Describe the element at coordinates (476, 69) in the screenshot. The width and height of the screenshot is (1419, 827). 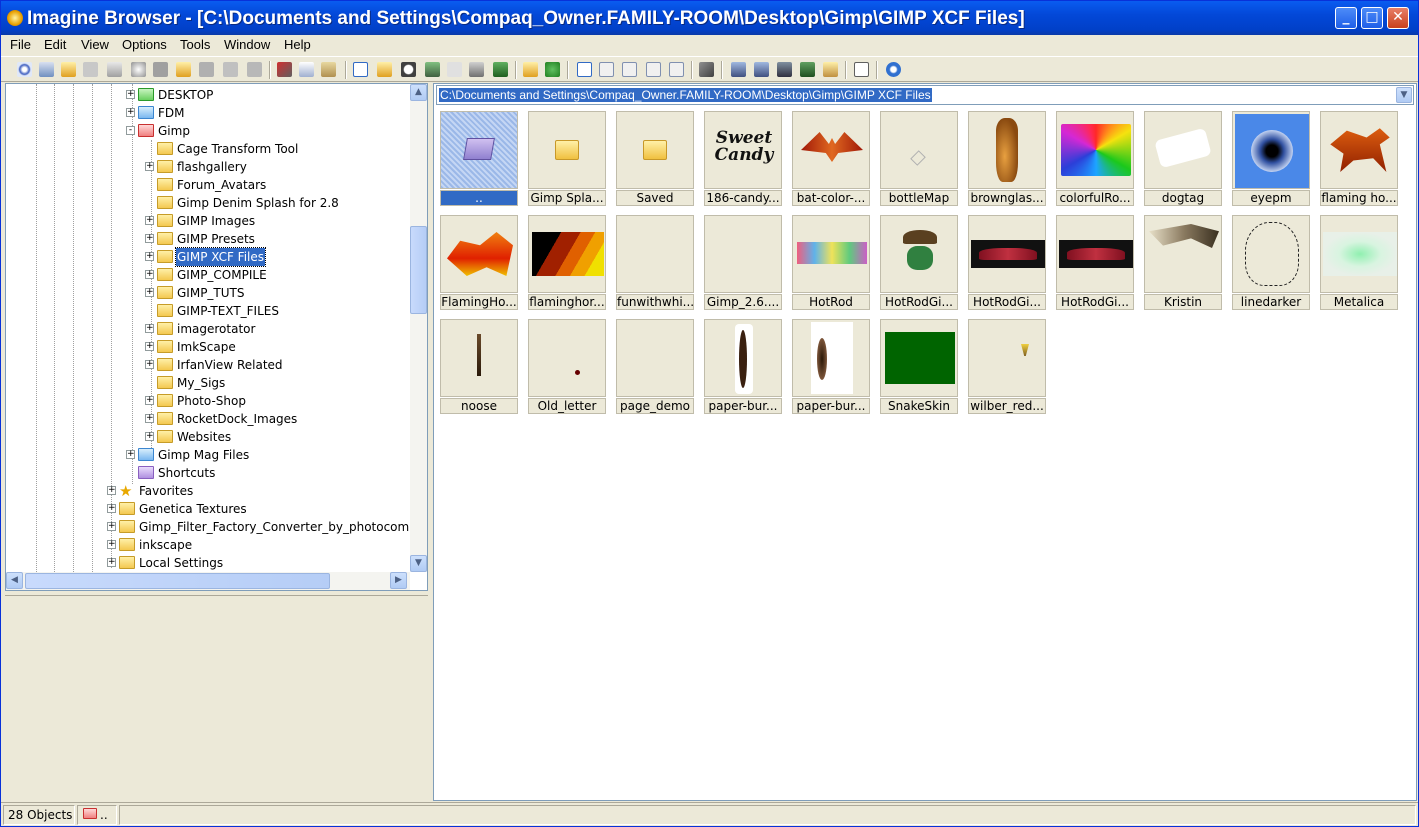
I see `fullscreen-icon` at that location.